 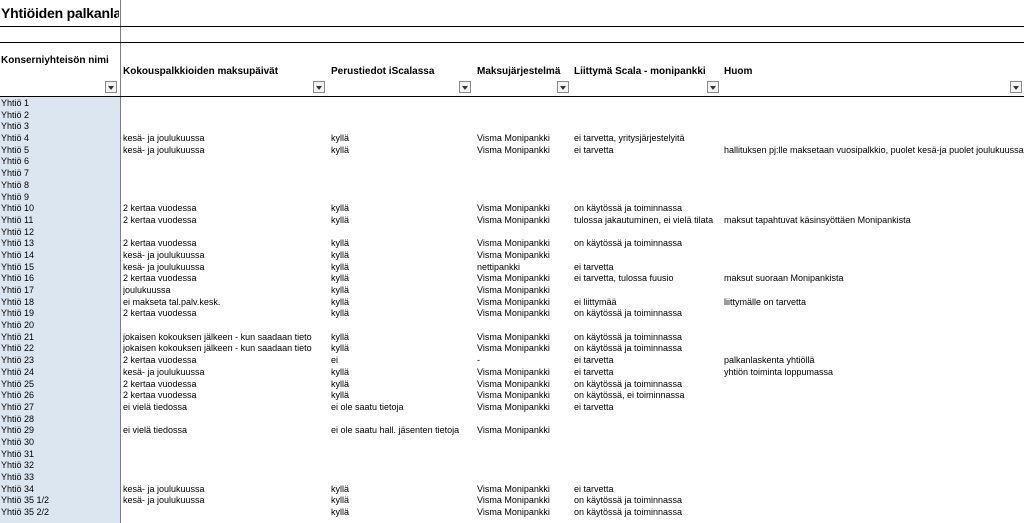 I want to click on bank-interface-cell: ei tarvetta, tulossa fuusio, so click(x=647, y=279).